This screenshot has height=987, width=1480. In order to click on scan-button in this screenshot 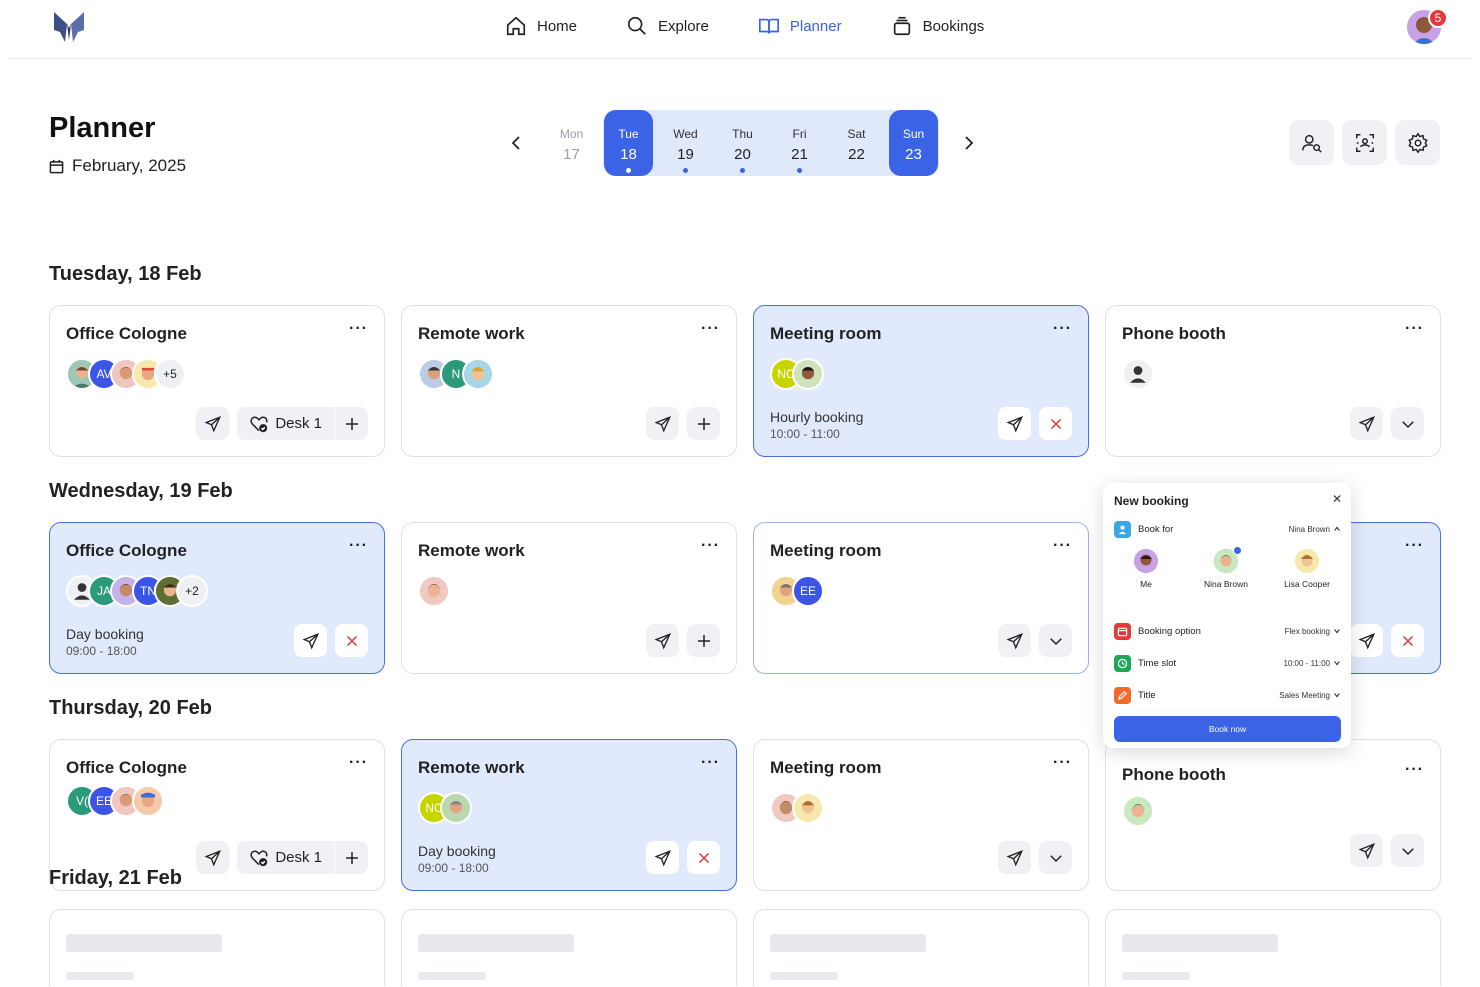, I will do `click(1364, 142)`.